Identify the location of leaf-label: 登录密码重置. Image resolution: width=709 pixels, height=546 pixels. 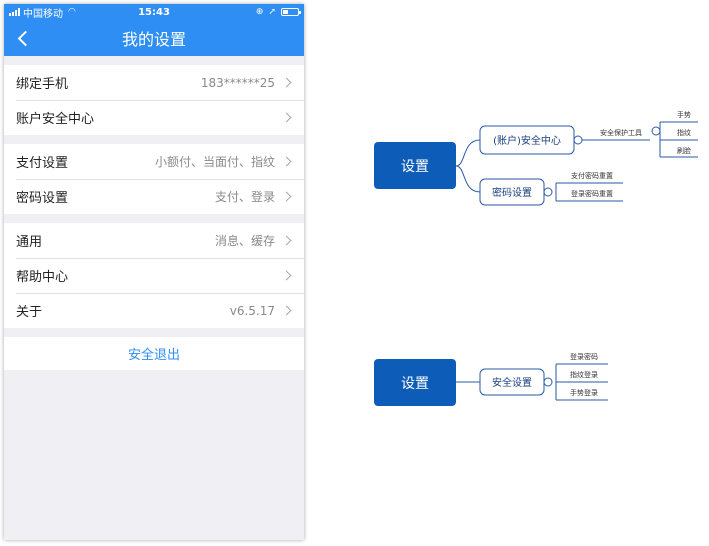
(592, 193).